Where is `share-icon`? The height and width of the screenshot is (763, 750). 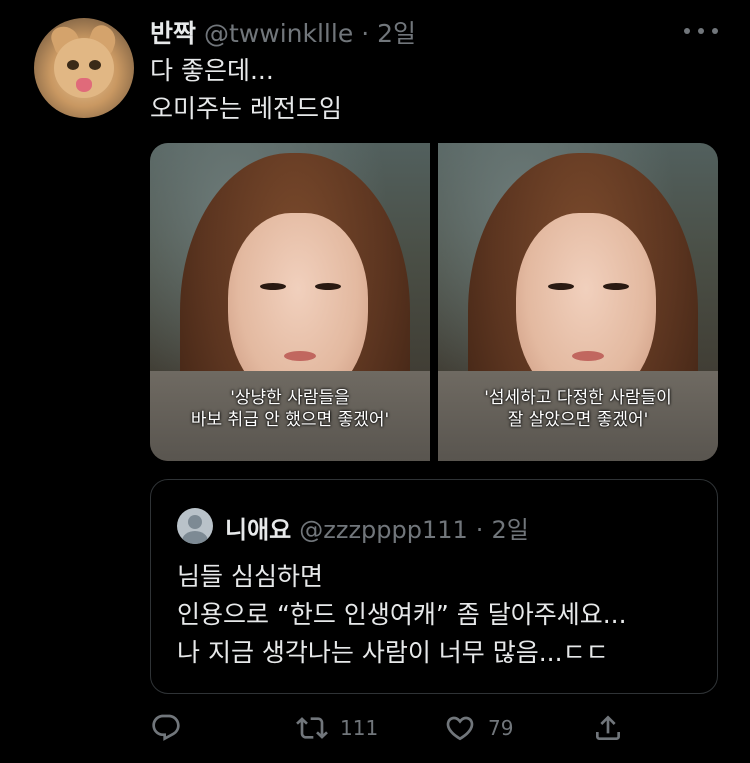
share-icon is located at coordinates (608, 727).